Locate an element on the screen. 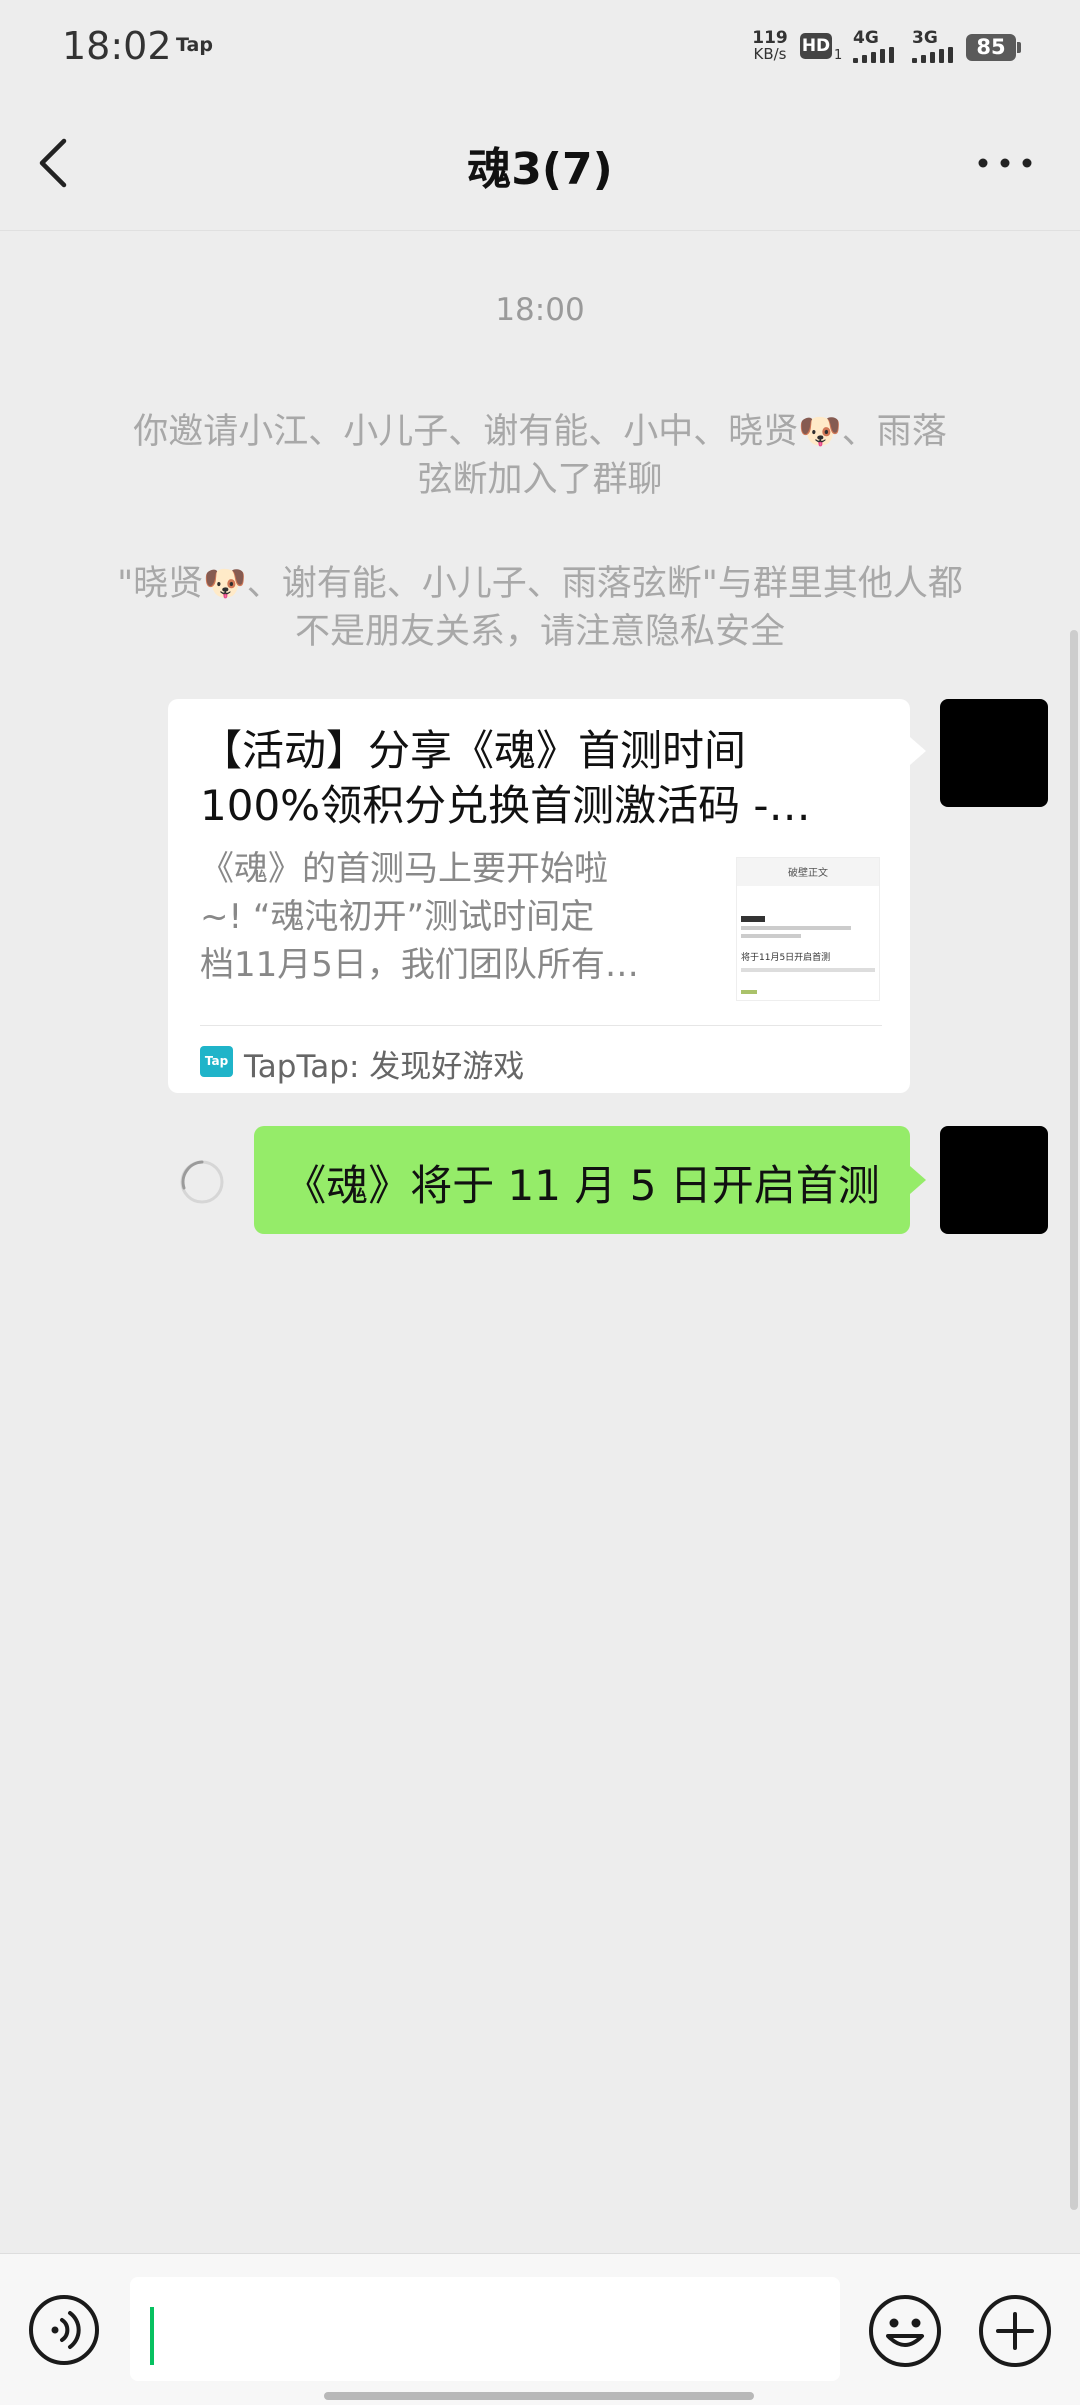 Image resolution: width=1080 pixels, height=2405 pixels. text-message-bubble: 《魂》将于 11 月 5 日开启首测 is located at coordinates (582, 1180).